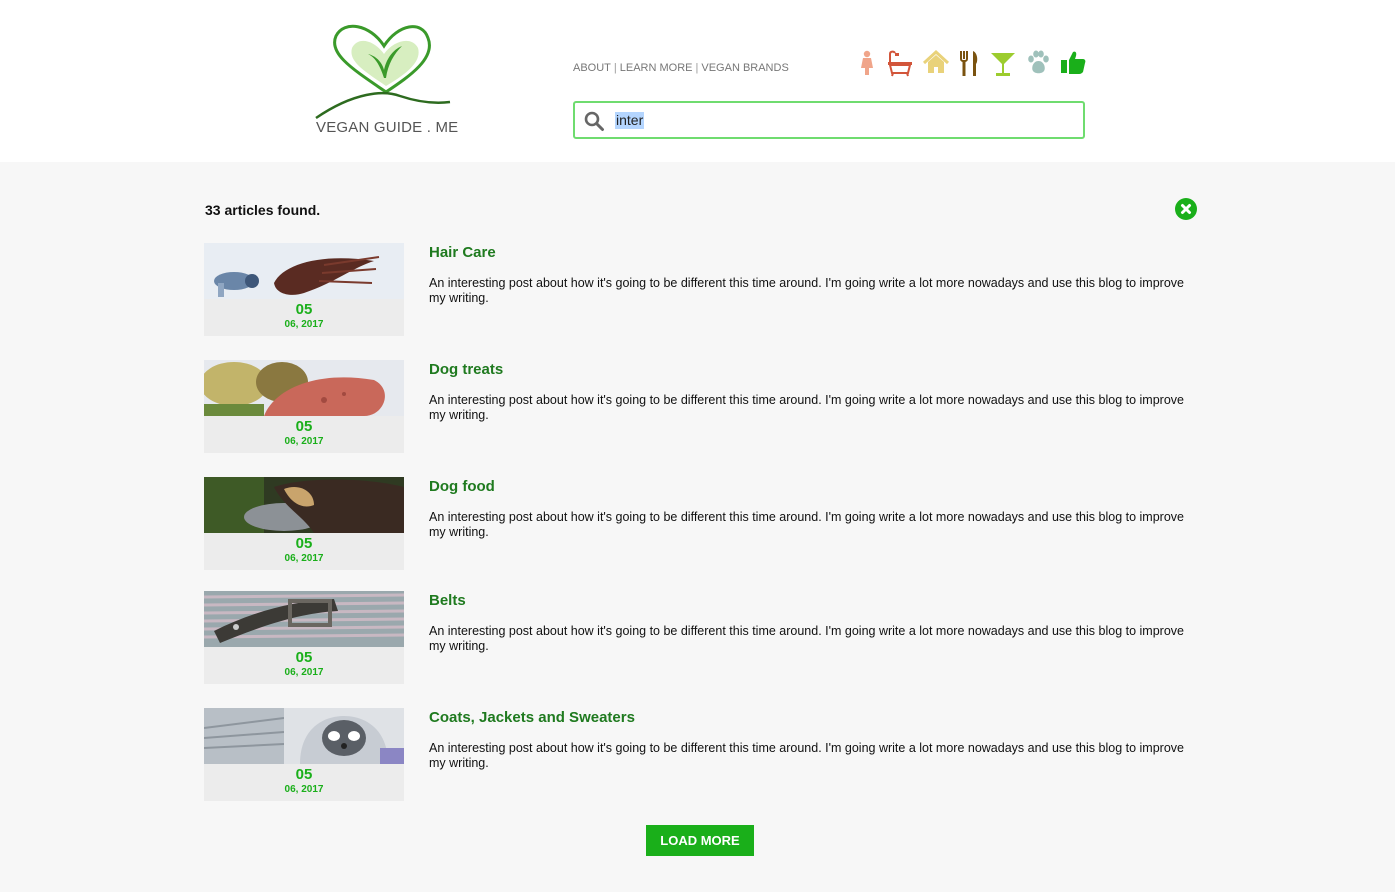  Describe the element at coordinates (656, 68) in the screenshot. I see `nav-learn-more-link: LEARN MORE` at that location.